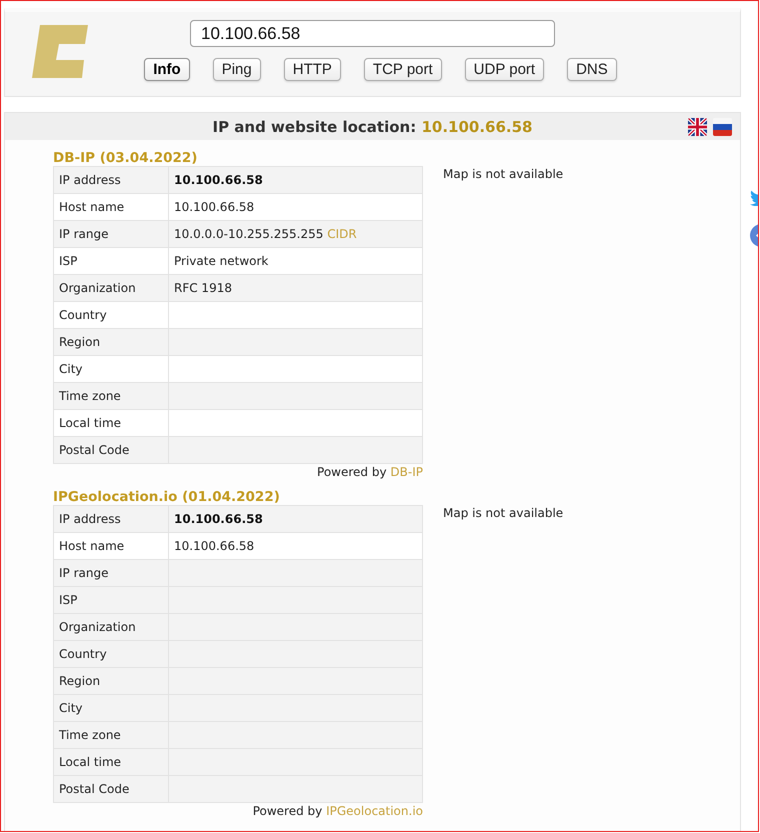  Describe the element at coordinates (167, 69) in the screenshot. I see `tool-button: Info` at that location.